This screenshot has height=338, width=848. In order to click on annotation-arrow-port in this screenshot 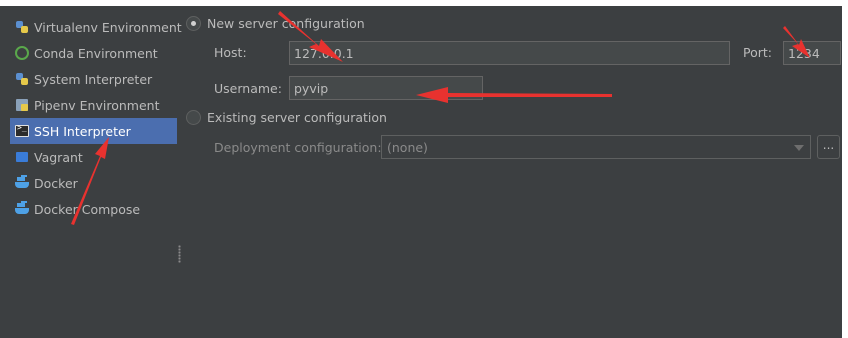, I will do `click(796, 42)`.